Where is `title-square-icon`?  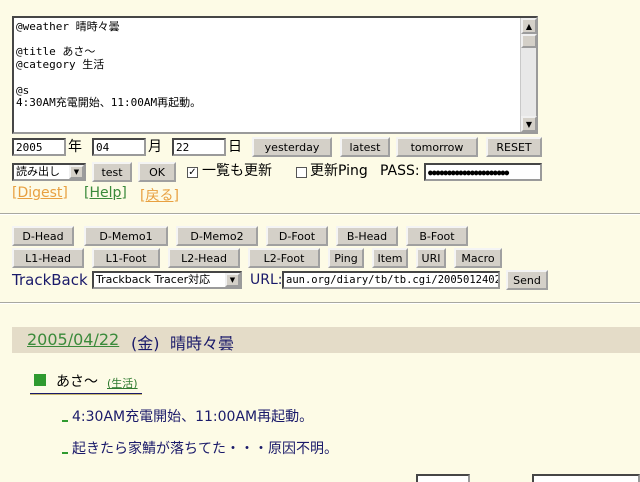
title-square-icon is located at coordinates (40, 380).